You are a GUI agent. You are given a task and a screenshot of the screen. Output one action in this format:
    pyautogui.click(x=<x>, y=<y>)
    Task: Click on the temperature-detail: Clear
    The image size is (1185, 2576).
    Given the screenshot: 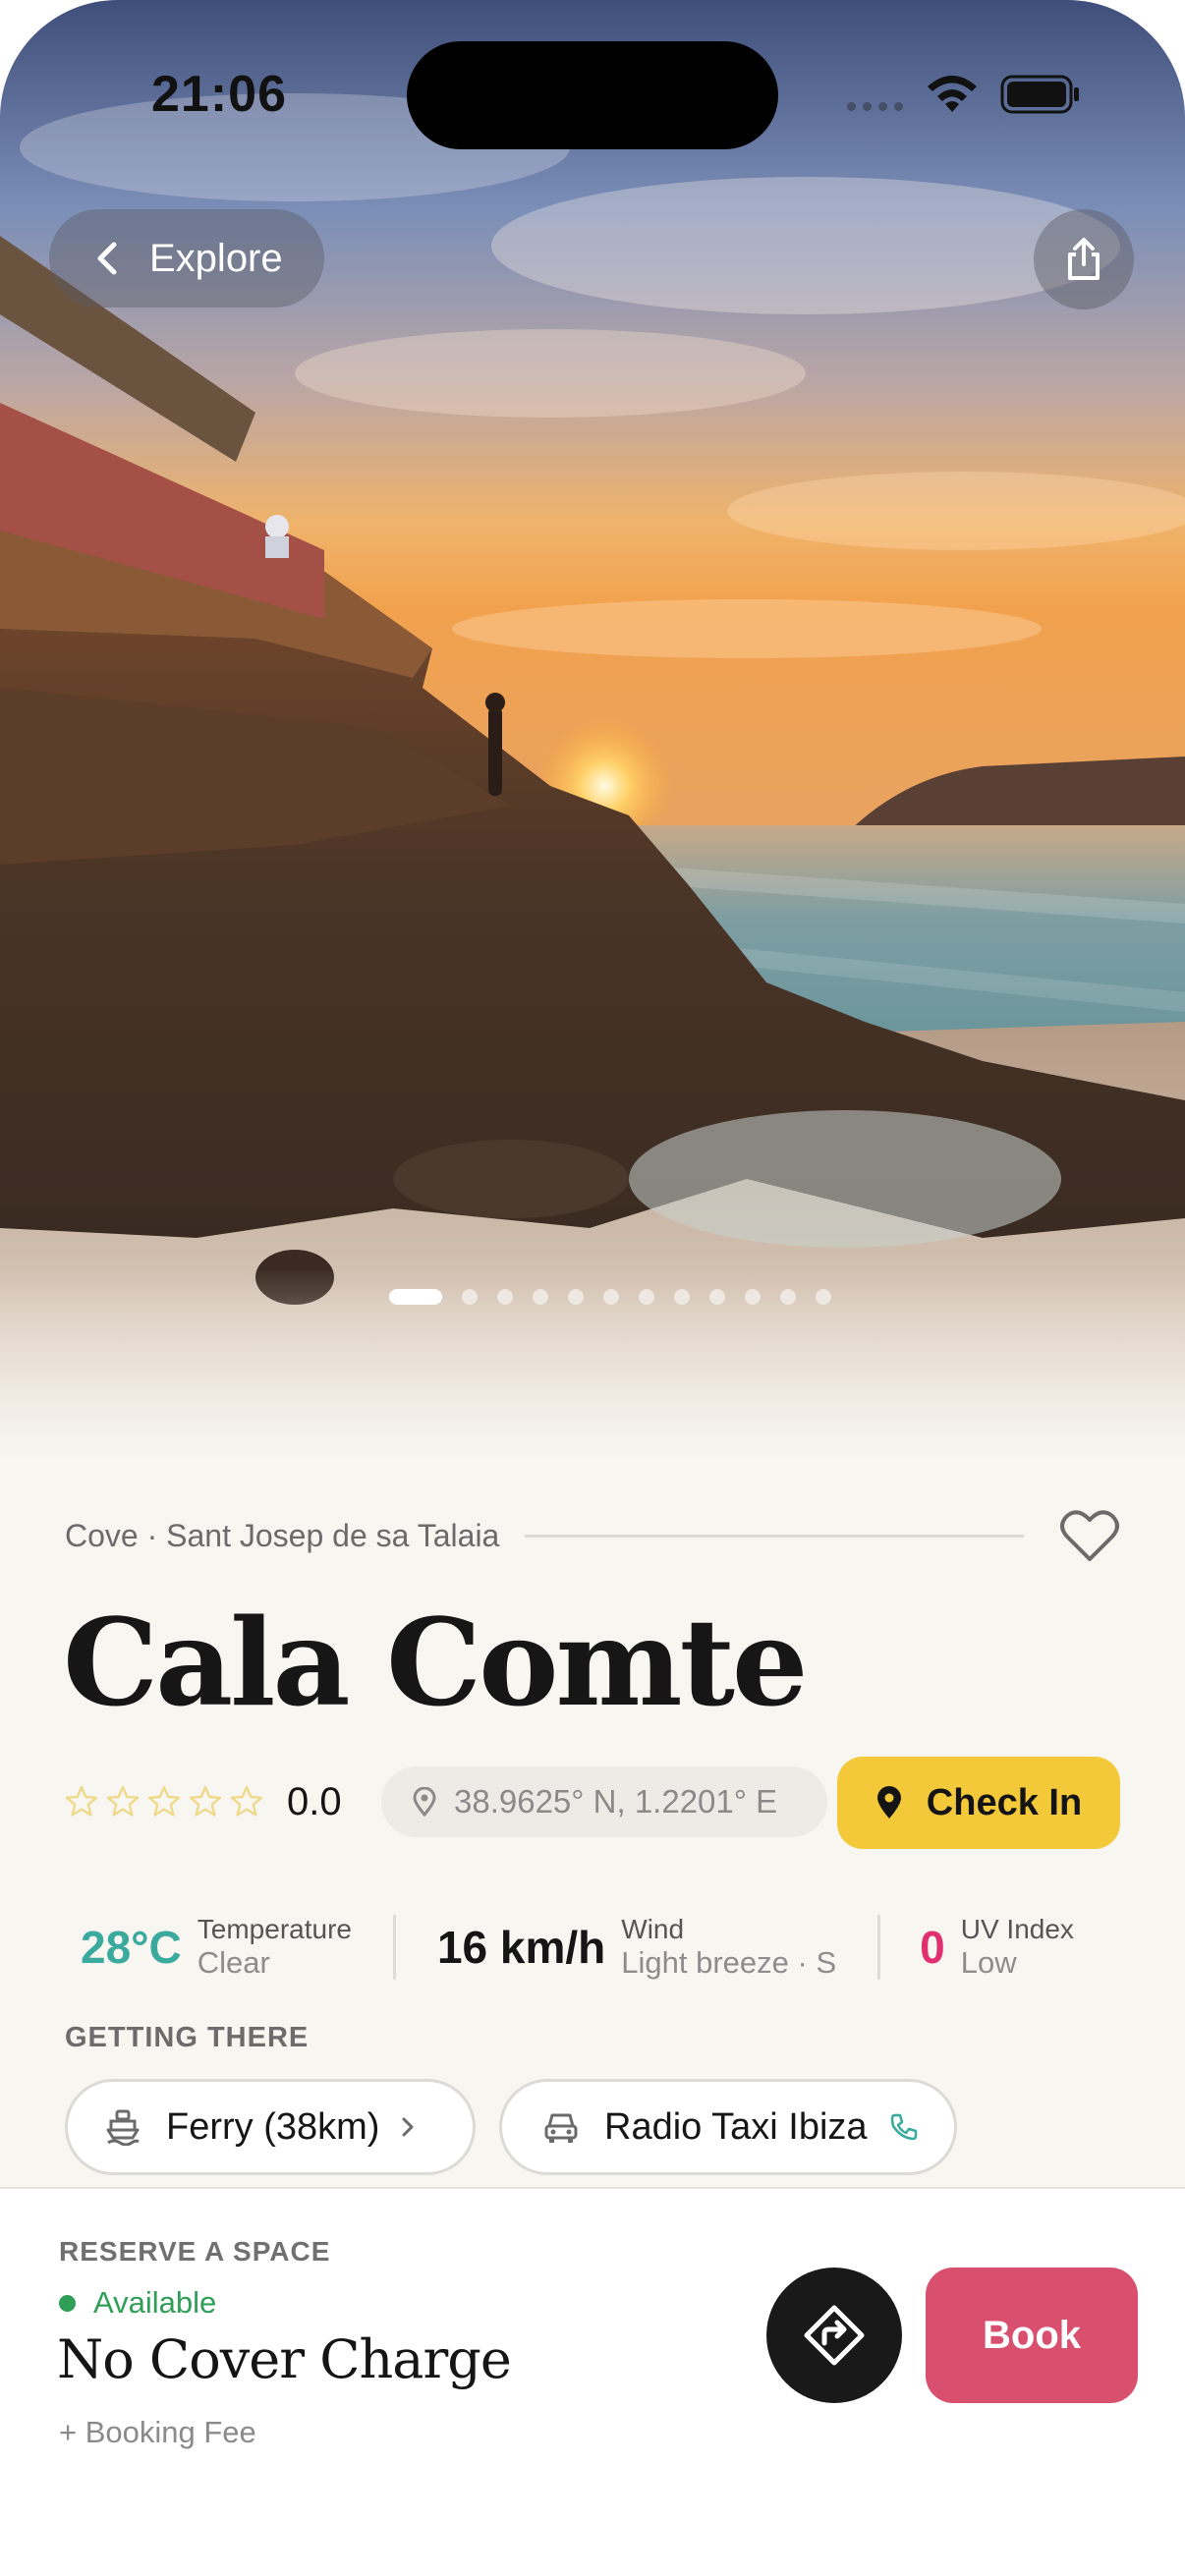 What is the action you would take?
    pyautogui.click(x=234, y=1962)
    